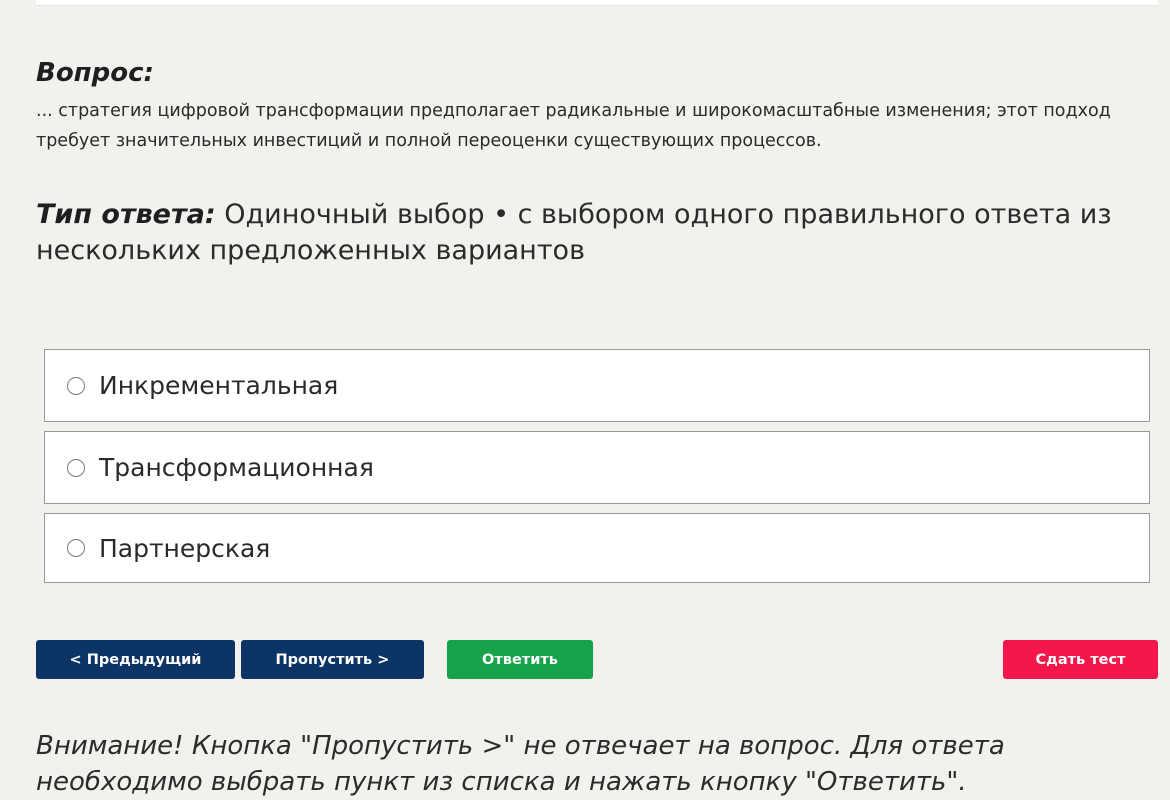 The image size is (1170, 800). I want to click on answer-option-label: Трансформационная, so click(236, 467).